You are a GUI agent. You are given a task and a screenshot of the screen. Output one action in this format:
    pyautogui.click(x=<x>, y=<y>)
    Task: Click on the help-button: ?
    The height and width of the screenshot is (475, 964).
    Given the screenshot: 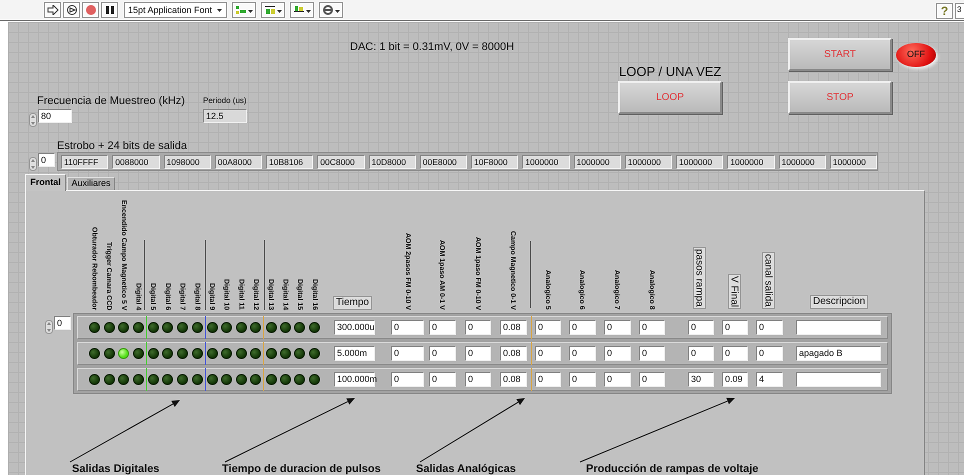 What is the action you would take?
    pyautogui.click(x=944, y=11)
    